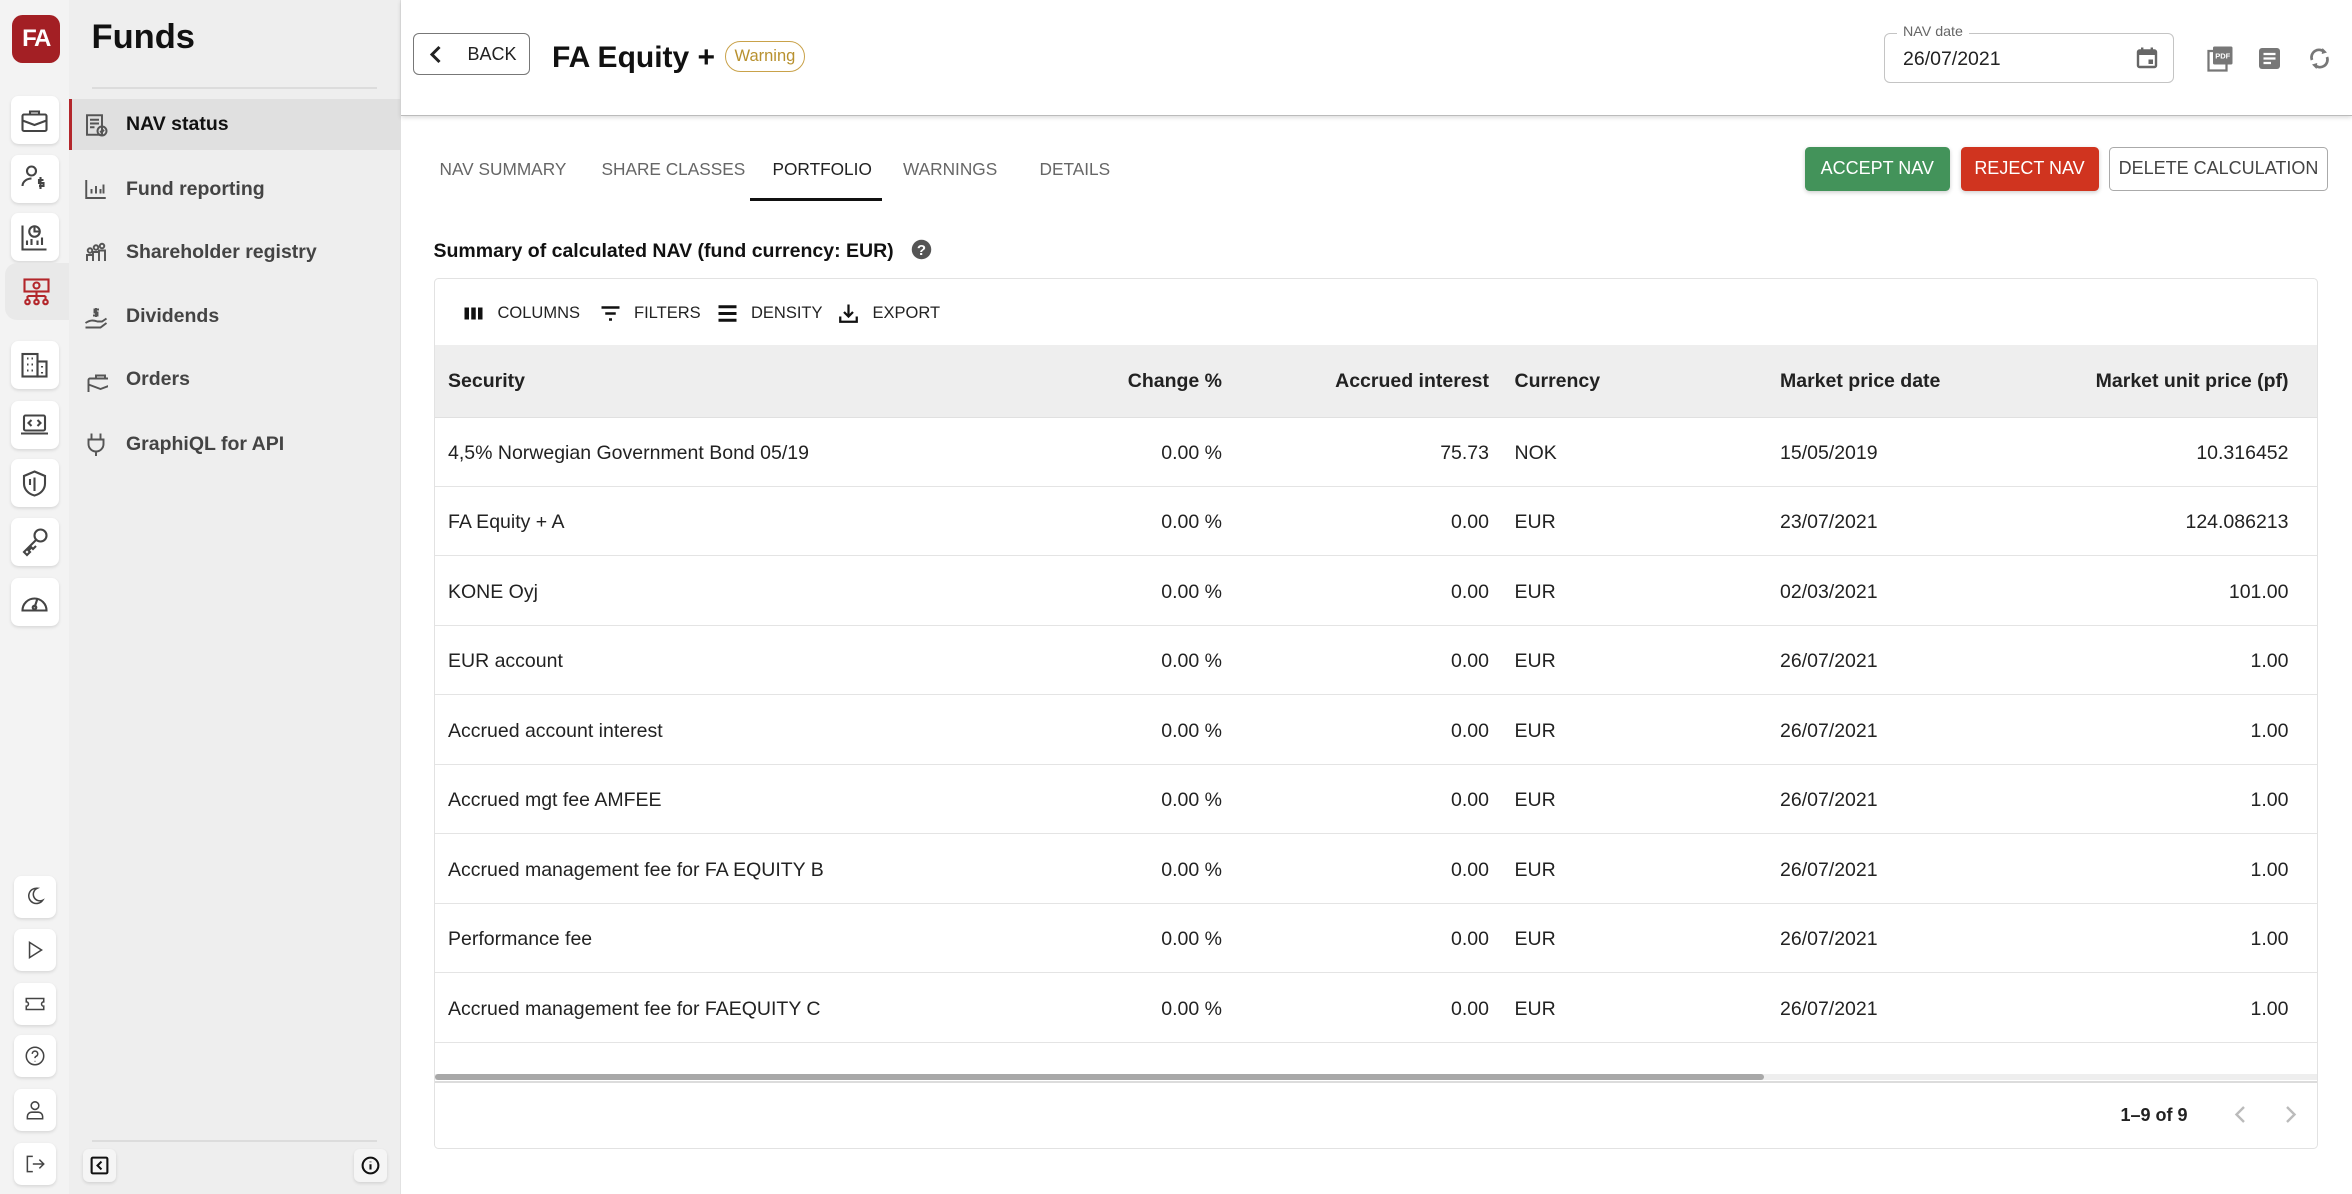  What do you see at coordinates (235, 124) in the screenshot?
I see `sidebar-item-nav-status: NAV status` at bounding box center [235, 124].